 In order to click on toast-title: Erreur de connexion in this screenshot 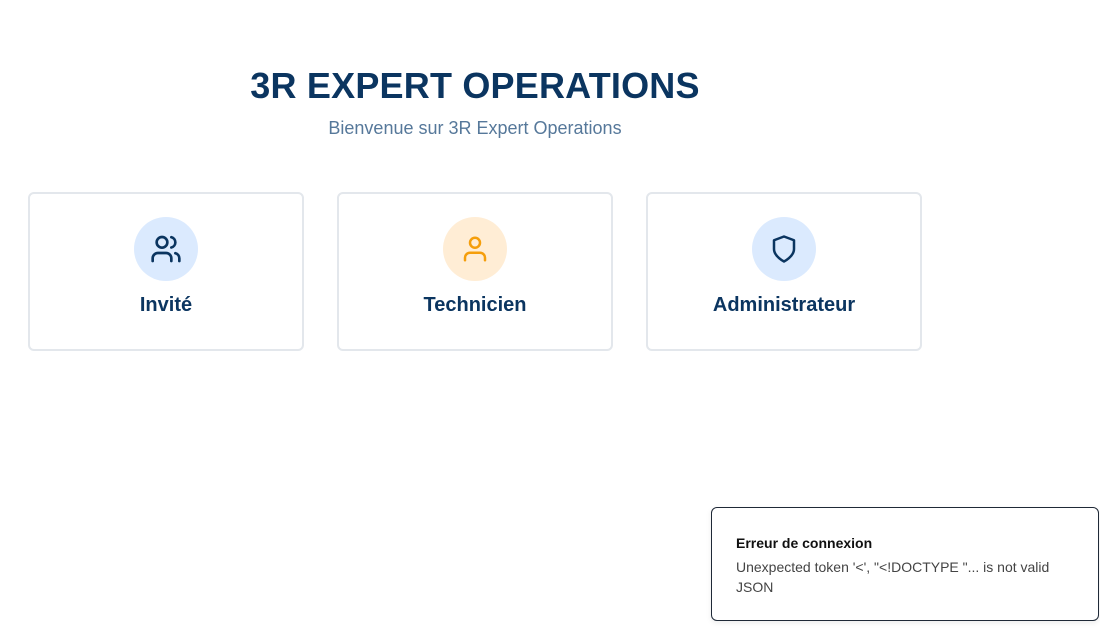, I will do `click(804, 543)`.